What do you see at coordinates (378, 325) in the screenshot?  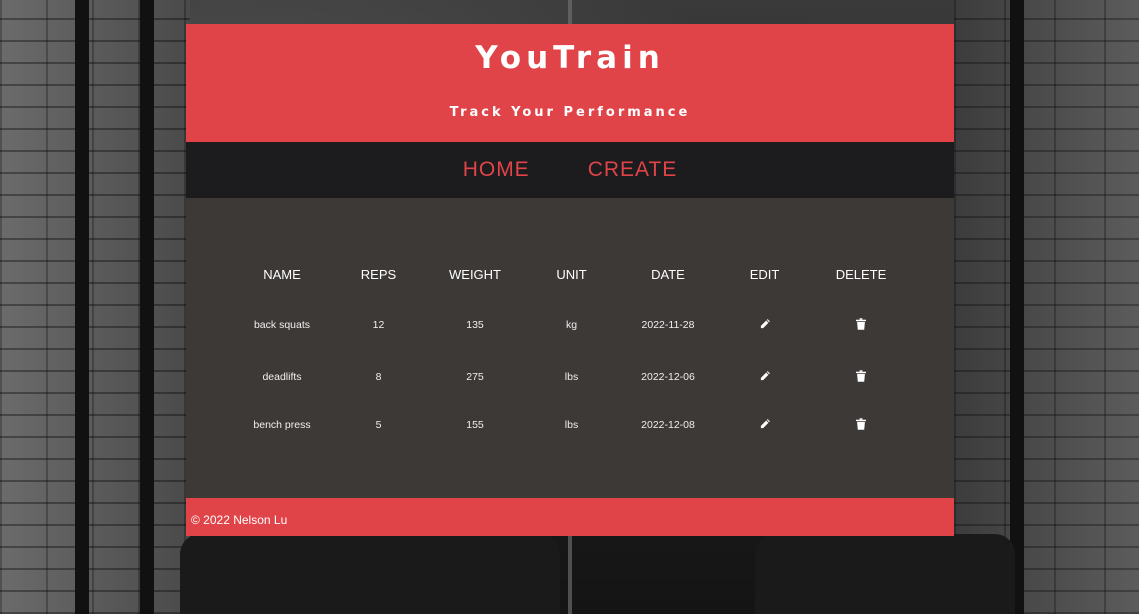 I see `cell-reps: 12` at bounding box center [378, 325].